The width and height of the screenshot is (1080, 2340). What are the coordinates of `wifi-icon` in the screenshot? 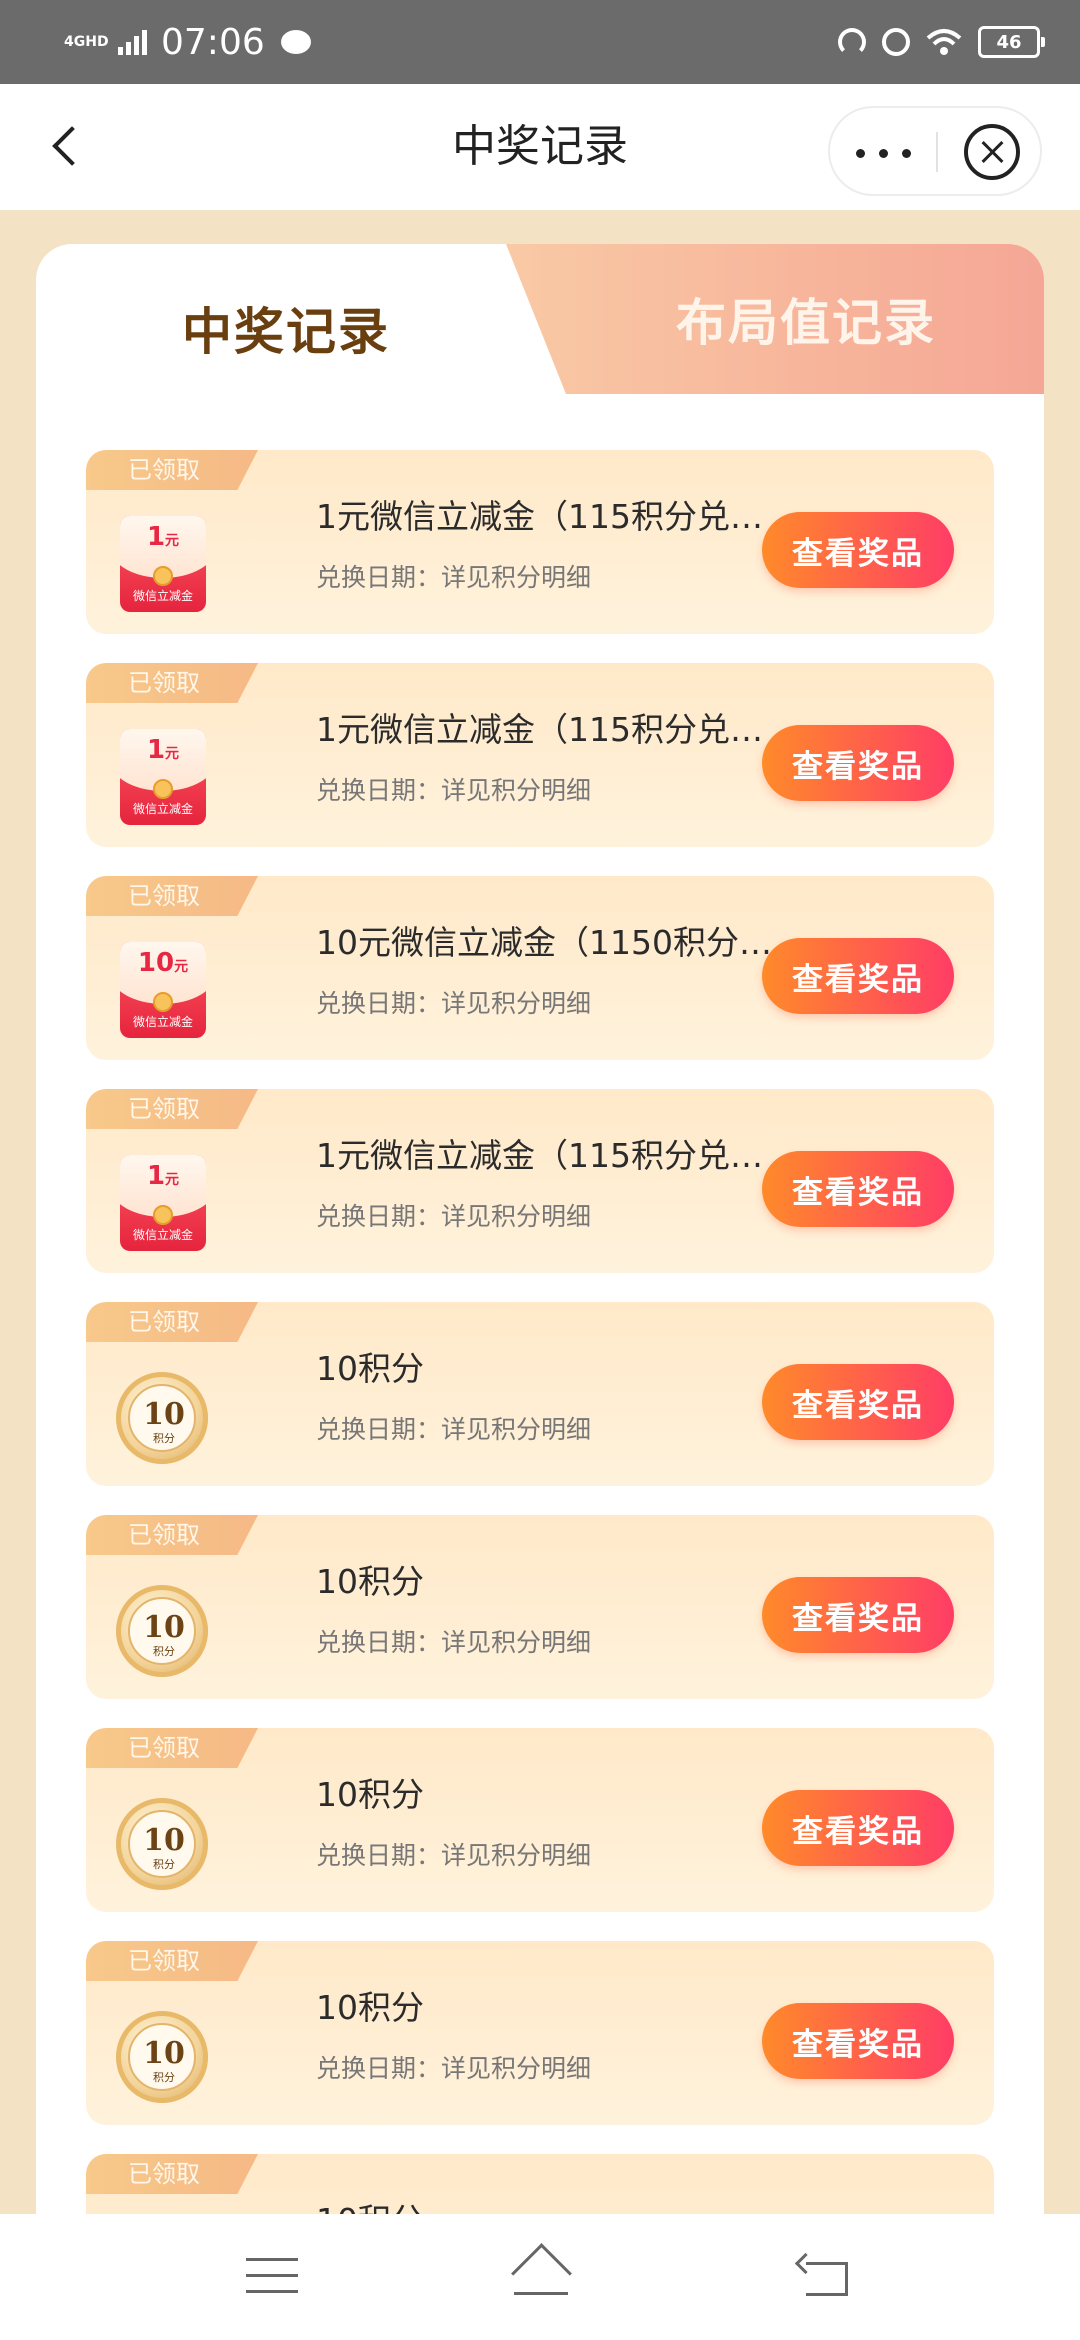 It's located at (944, 42).